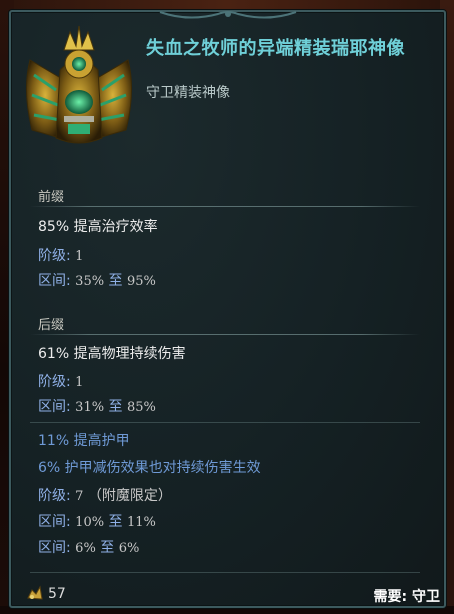  What do you see at coordinates (141, 522) in the screenshot?
I see `range-max: 11%` at bounding box center [141, 522].